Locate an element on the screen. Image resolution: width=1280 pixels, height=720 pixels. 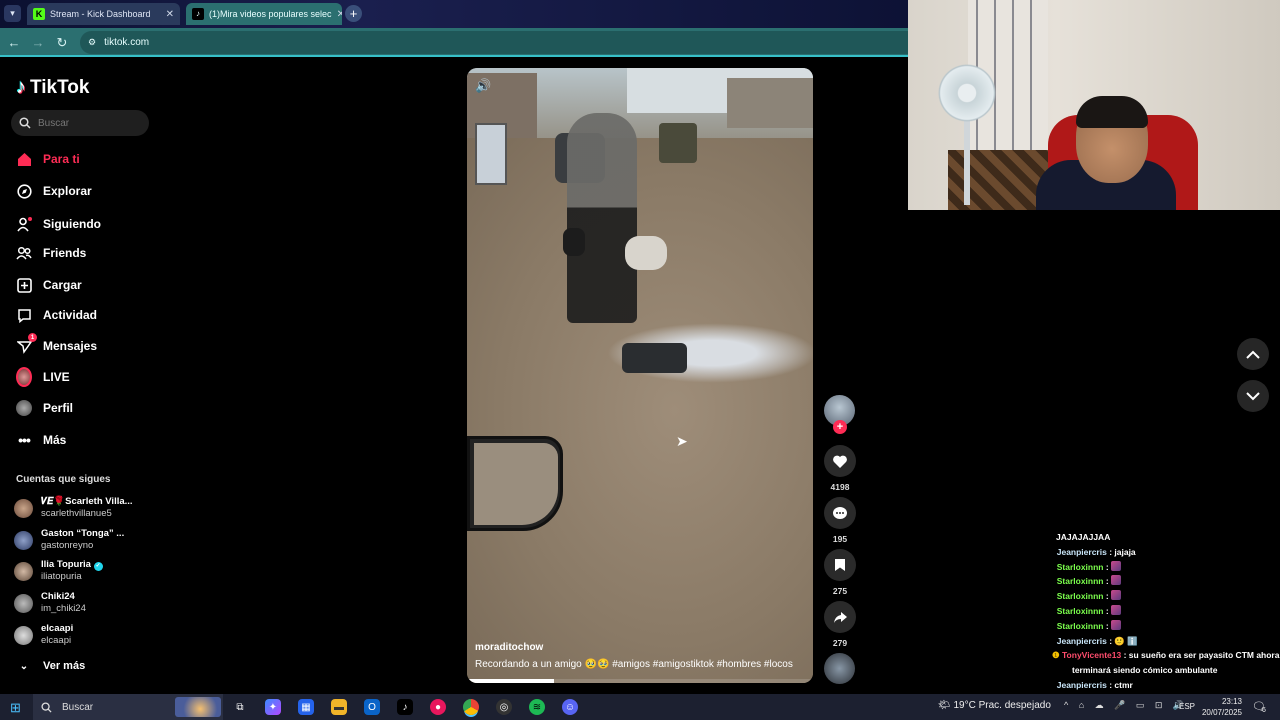
tiktok-logo: ♪ TikTok is located at coordinates (52, 87).